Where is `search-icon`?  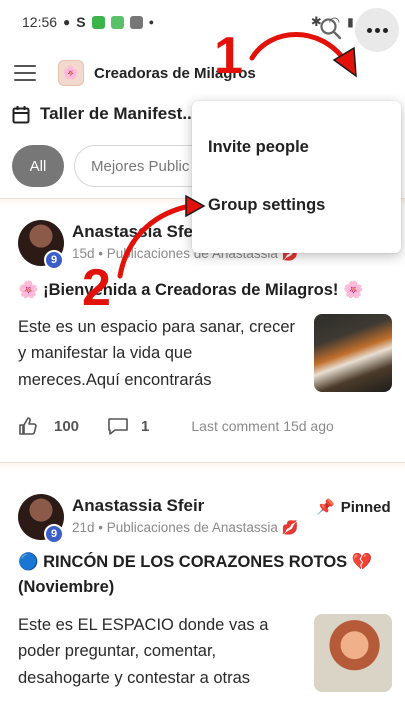 search-icon is located at coordinates (331, 29).